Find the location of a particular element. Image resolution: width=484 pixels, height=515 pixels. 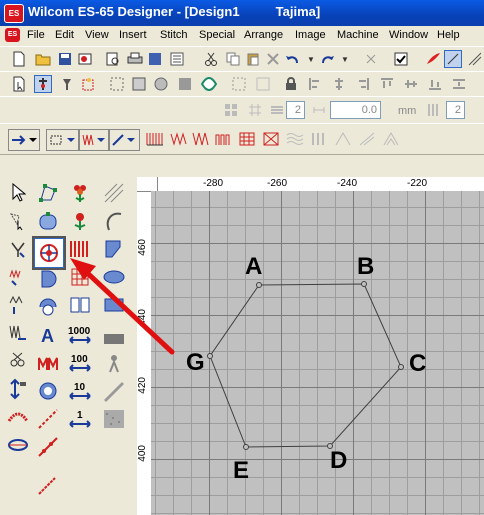

count-field: 2 is located at coordinates (295, 110).